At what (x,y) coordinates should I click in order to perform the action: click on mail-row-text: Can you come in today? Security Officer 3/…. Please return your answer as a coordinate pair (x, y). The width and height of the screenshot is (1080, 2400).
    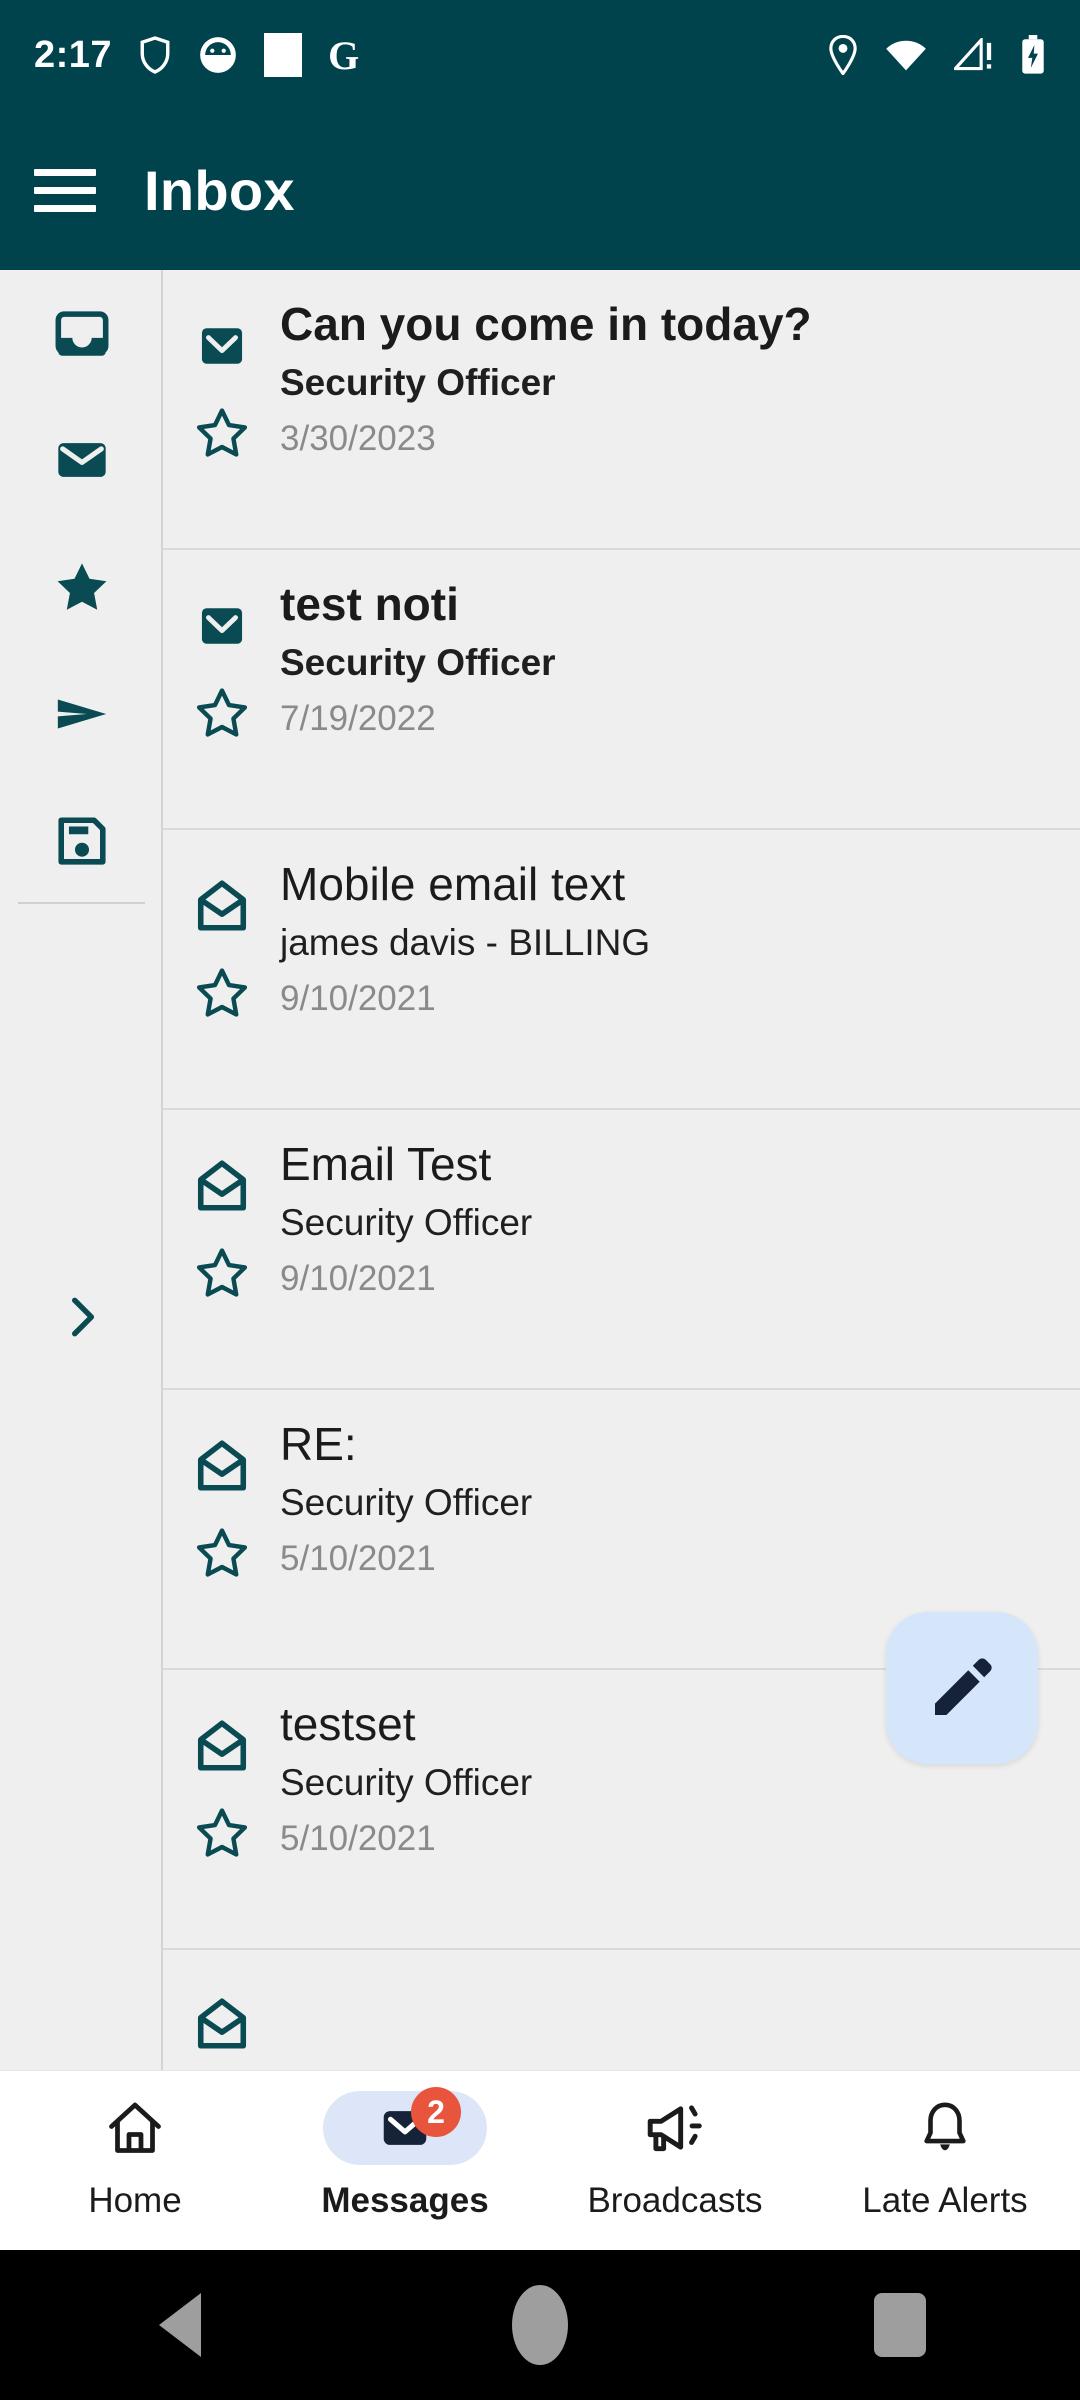
    Looking at the image, I should click on (680, 409).